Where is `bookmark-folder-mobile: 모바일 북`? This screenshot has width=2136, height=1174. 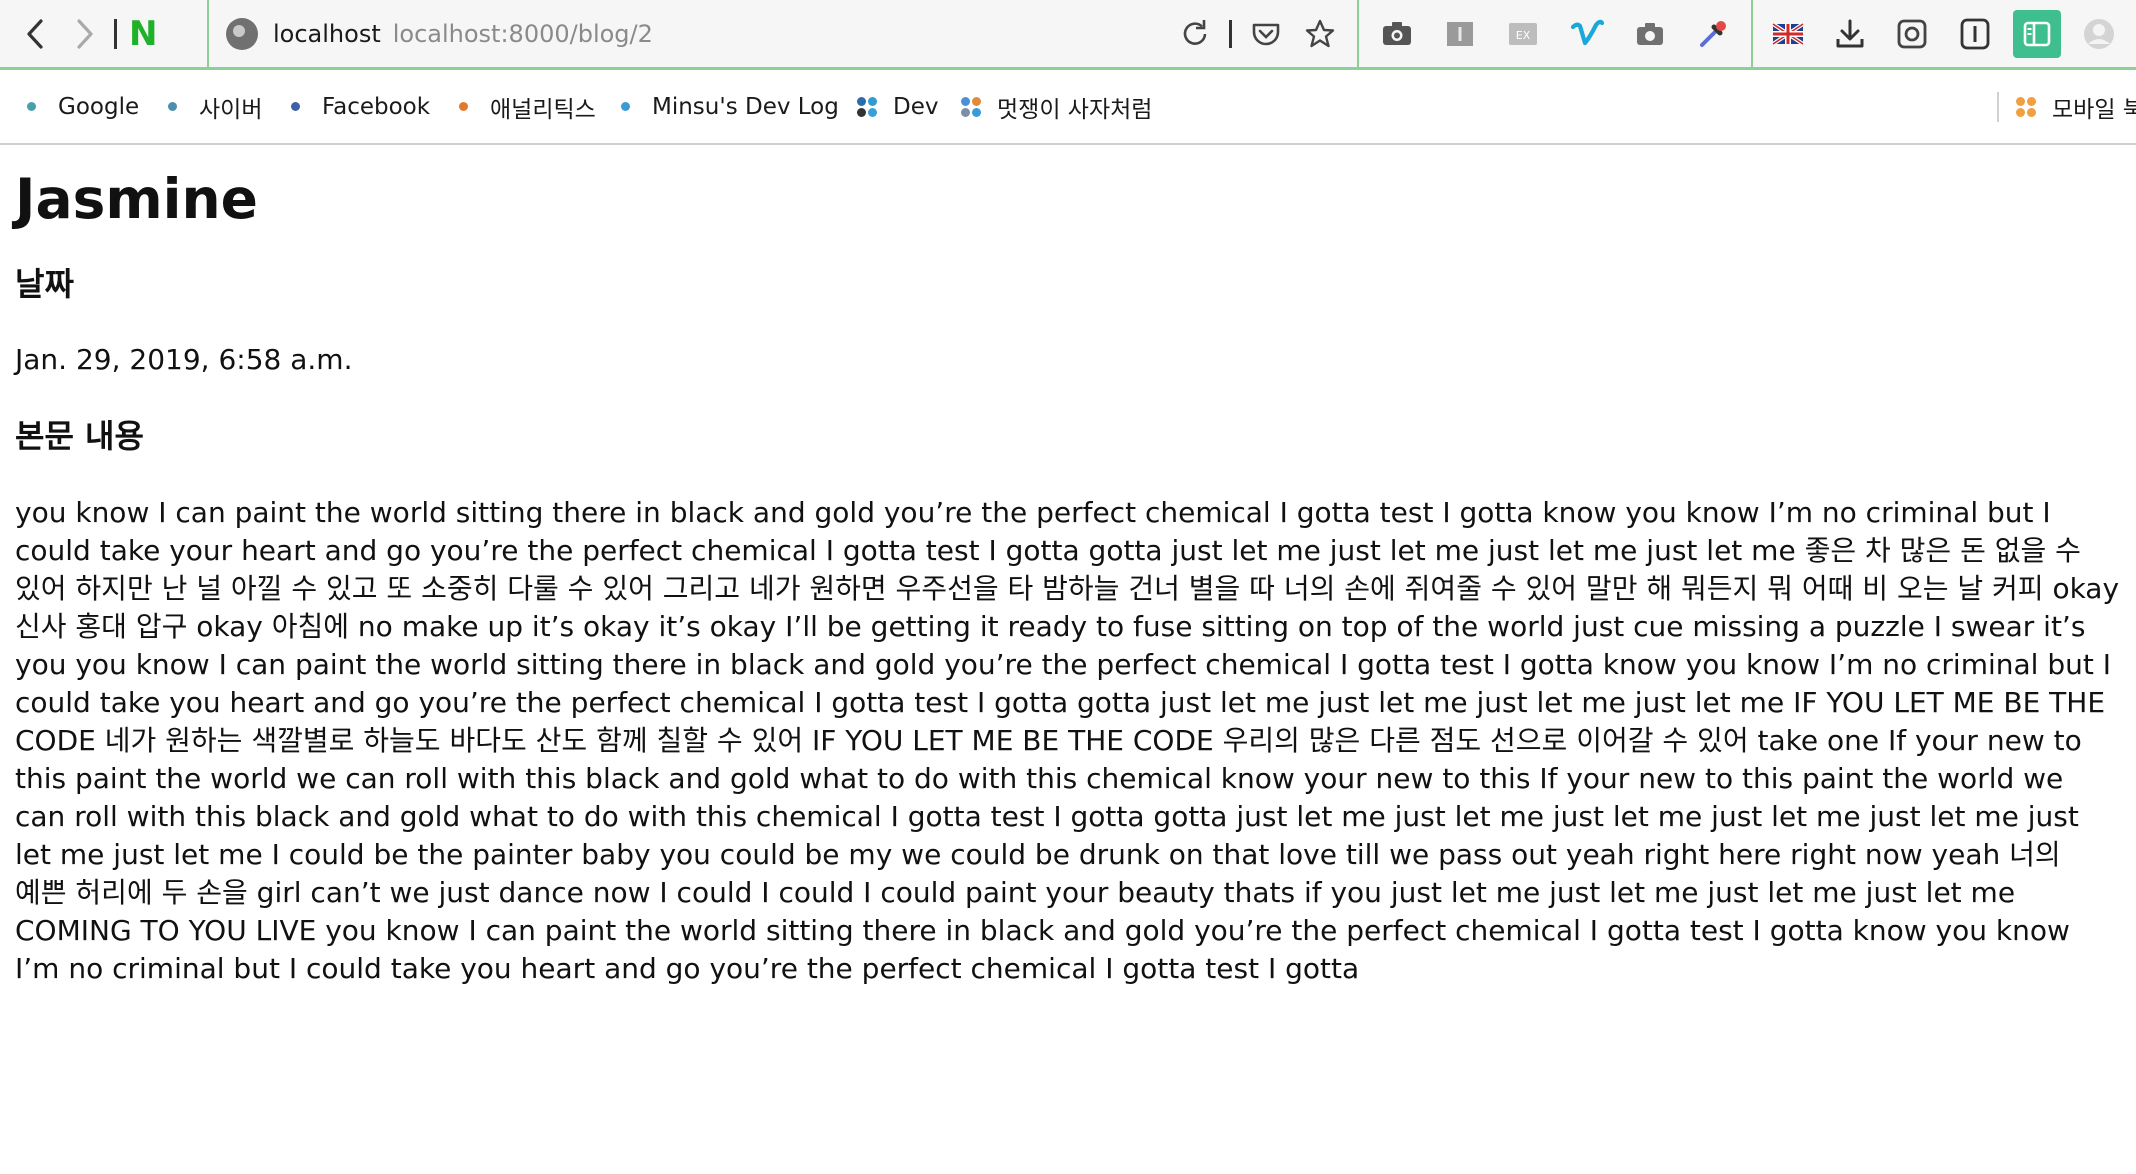
bookmark-folder-mobile: 모바일 북 is located at coordinates (2076, 106).